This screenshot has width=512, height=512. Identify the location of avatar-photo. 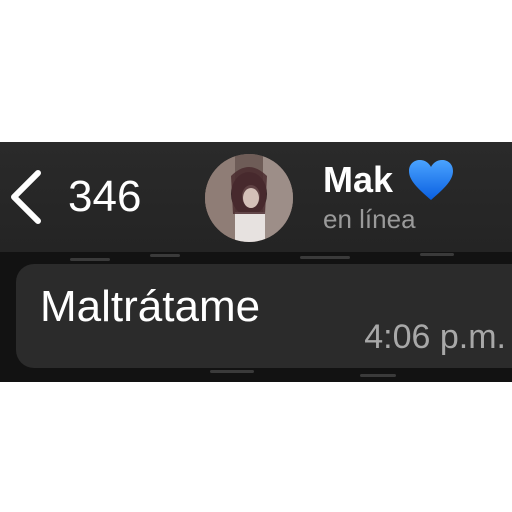
(249, 198).